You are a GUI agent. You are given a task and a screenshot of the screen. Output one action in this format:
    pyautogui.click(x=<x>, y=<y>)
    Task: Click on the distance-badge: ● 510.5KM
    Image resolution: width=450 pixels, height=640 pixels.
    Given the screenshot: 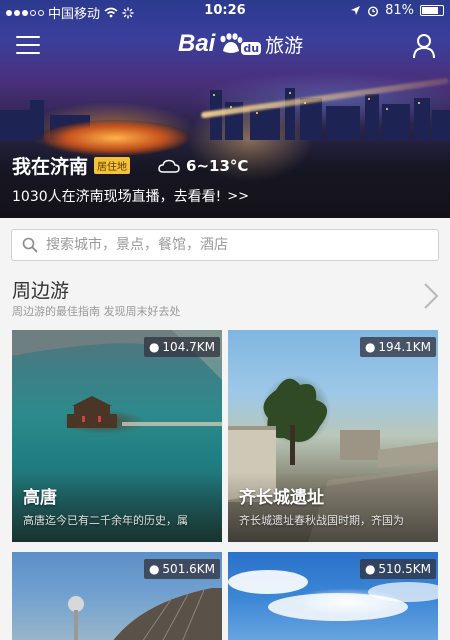 What is the action you would take?
    pyautogui.click(x=397, y=569)
    